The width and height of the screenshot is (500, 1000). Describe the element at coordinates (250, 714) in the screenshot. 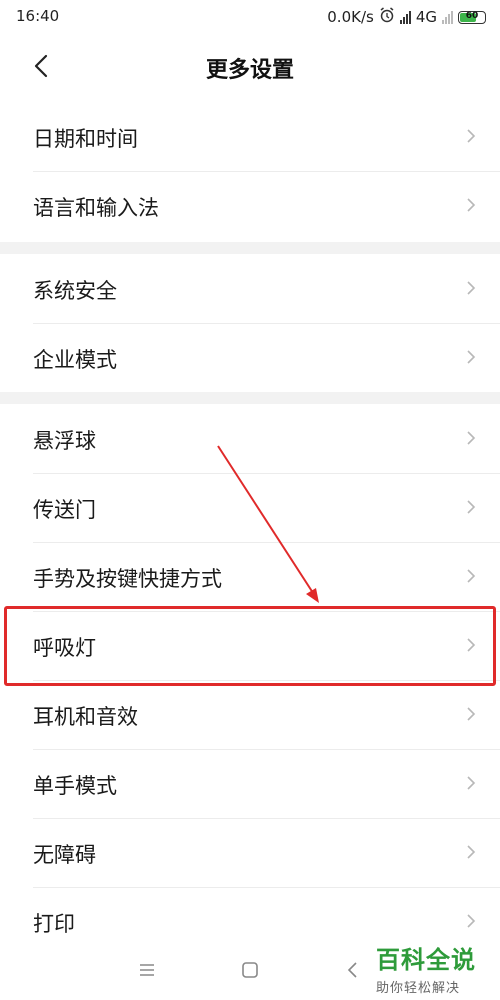

I see `settings-item-headphones-audio: 耳机和音效` at that location.